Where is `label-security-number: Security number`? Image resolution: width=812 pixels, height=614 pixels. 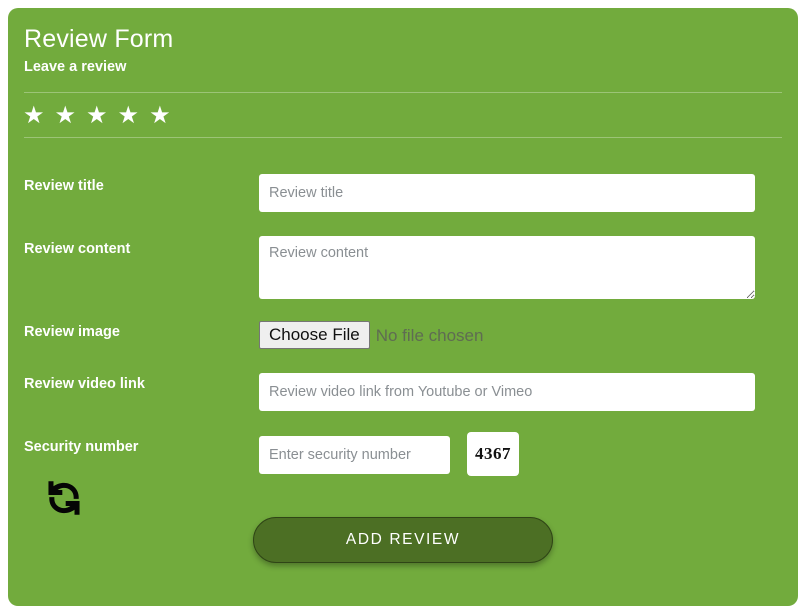
label-security-number: Security number is located at coordinates (81, 447).